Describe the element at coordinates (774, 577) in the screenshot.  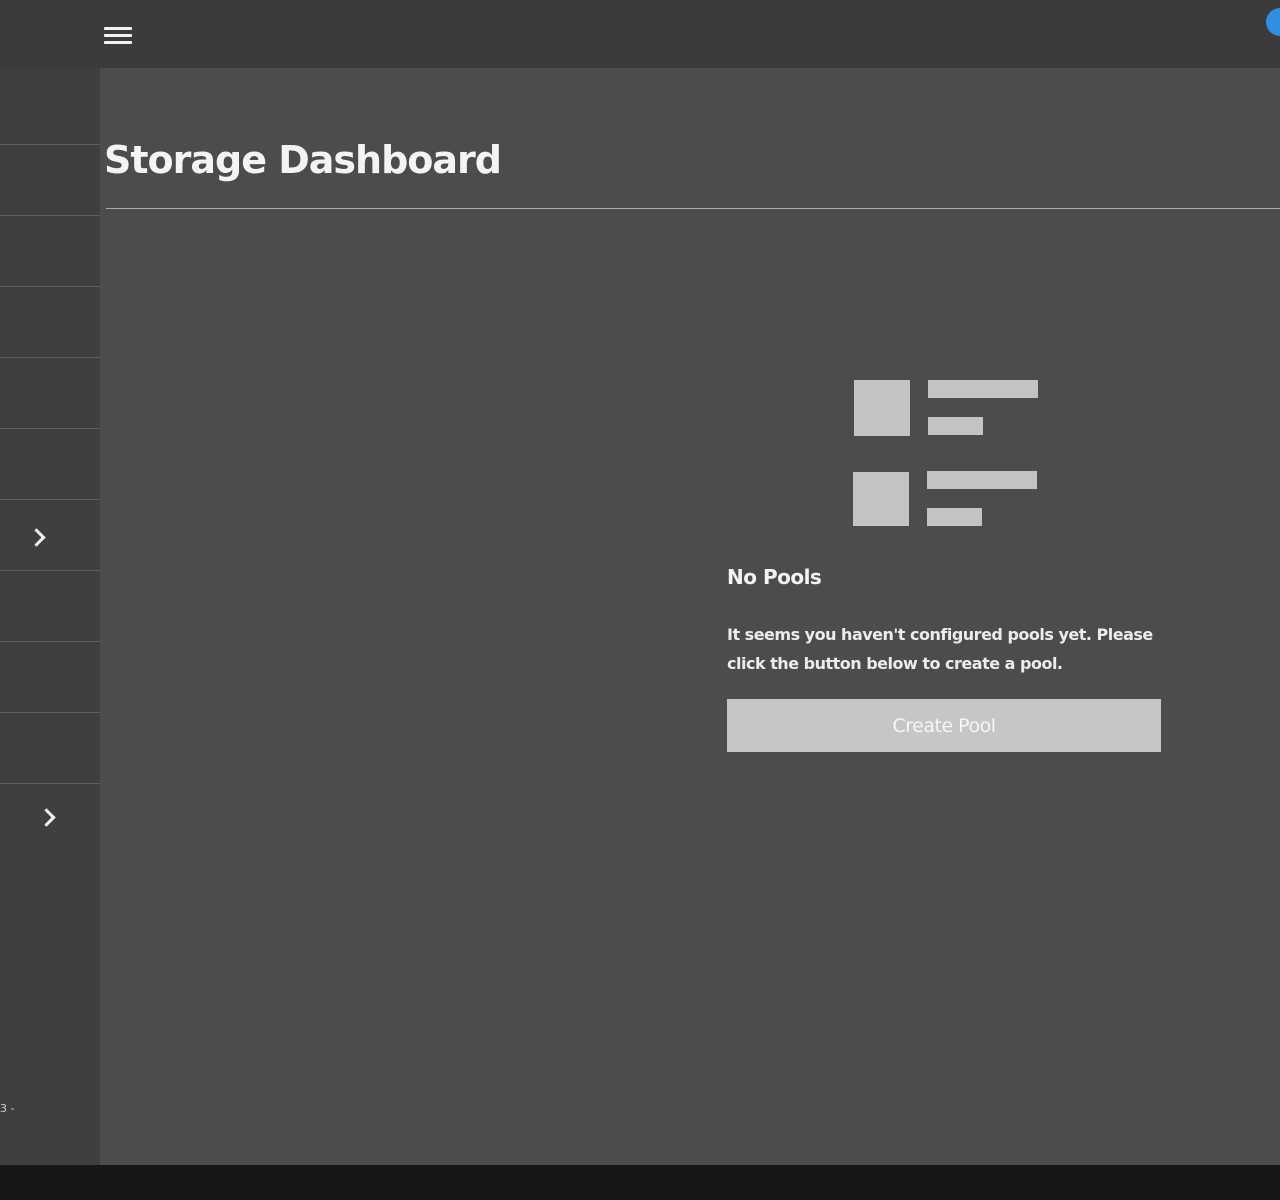
I see `empty-state-title: No Pools` at that location.